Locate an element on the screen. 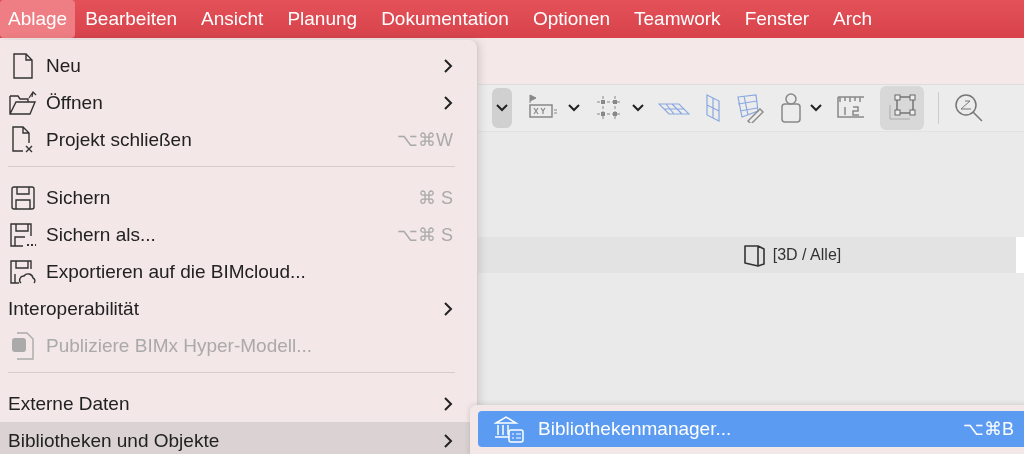 The width and height of the screenshot is (1024, 454). floppy-cloud-icon is located at coordinates (23, 271).